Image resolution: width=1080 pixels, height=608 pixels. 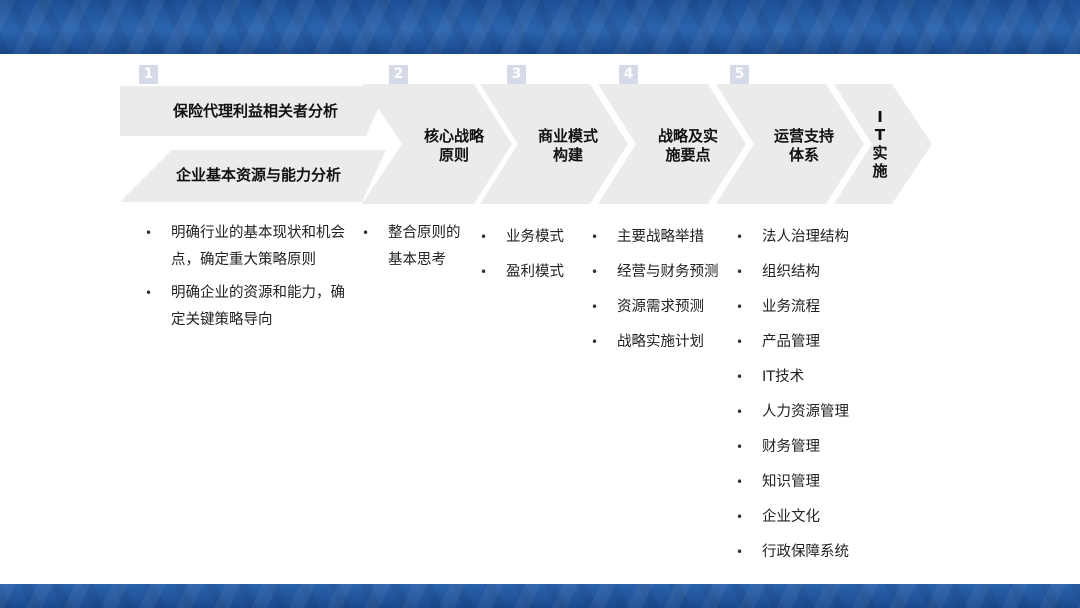 What do you see at coordinates (256, 111) in the screenshot?
I see `step-1-label-top: 保险代理利益相关者分析` at bounding box center [256, 111].